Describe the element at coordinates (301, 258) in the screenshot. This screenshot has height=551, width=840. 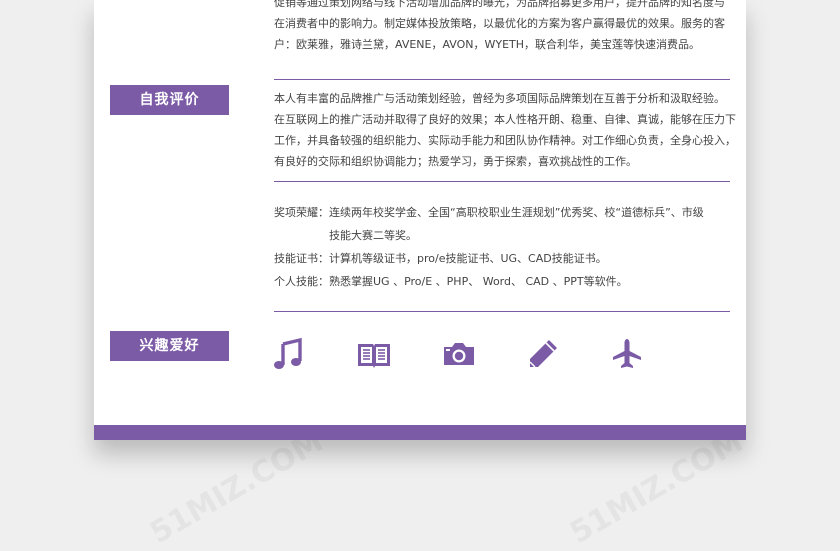
I see `certificate-key: 技能证书：` at that location.